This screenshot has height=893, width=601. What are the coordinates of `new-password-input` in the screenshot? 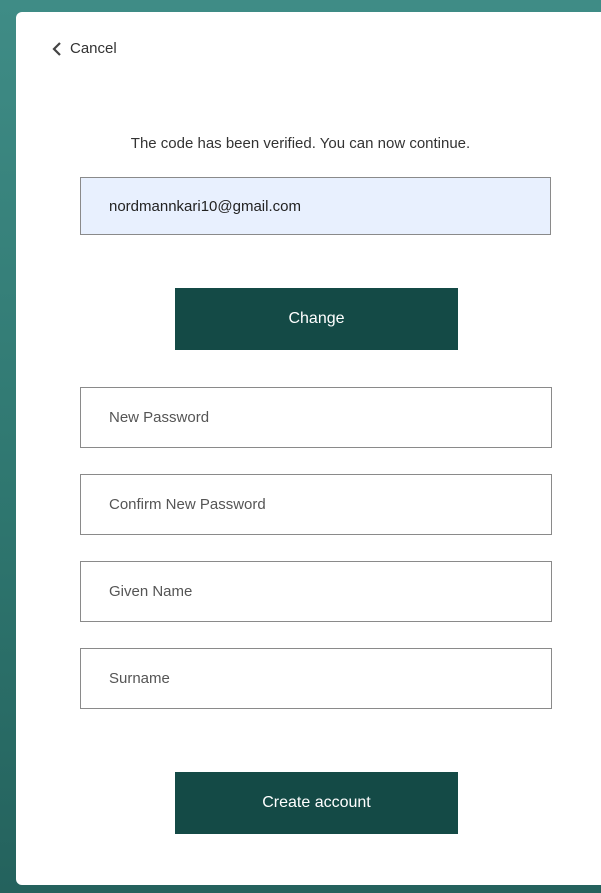 It's located at (316, 417).